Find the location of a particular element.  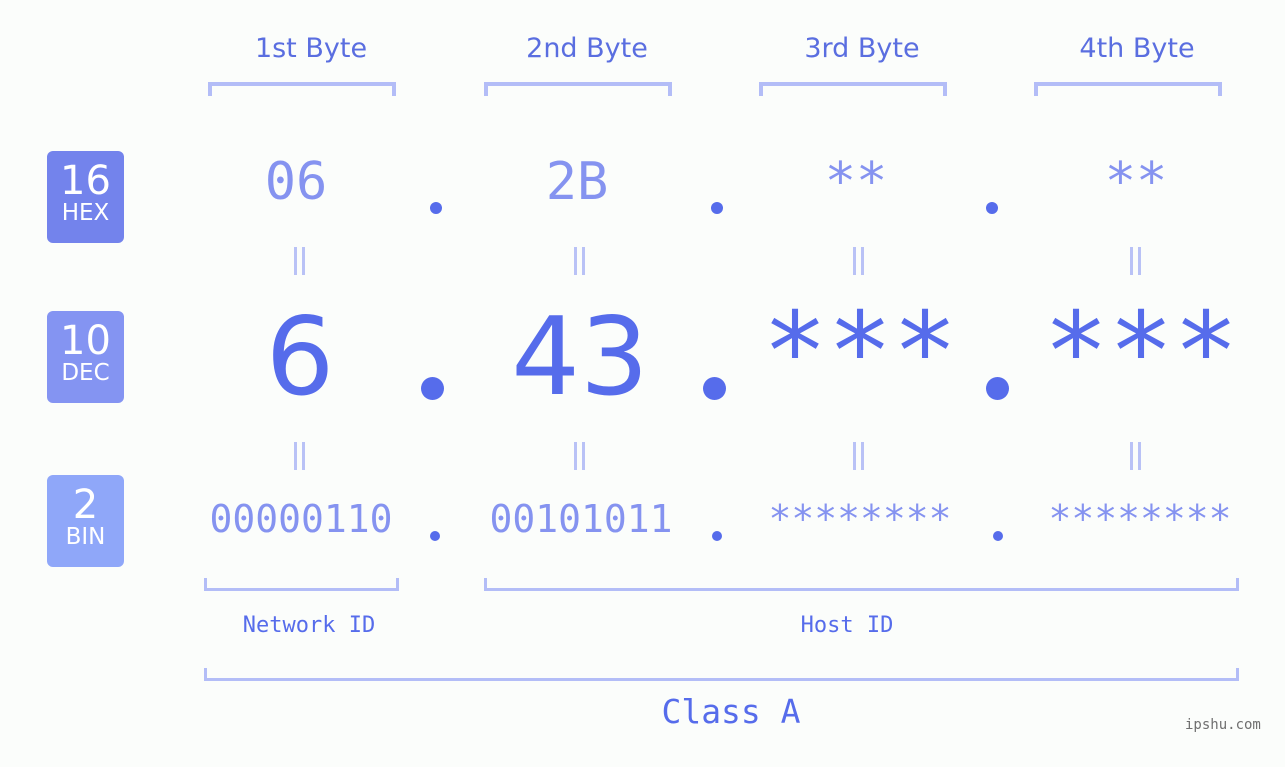

hex-base-number: 16 is located at coordinates (85, 181).